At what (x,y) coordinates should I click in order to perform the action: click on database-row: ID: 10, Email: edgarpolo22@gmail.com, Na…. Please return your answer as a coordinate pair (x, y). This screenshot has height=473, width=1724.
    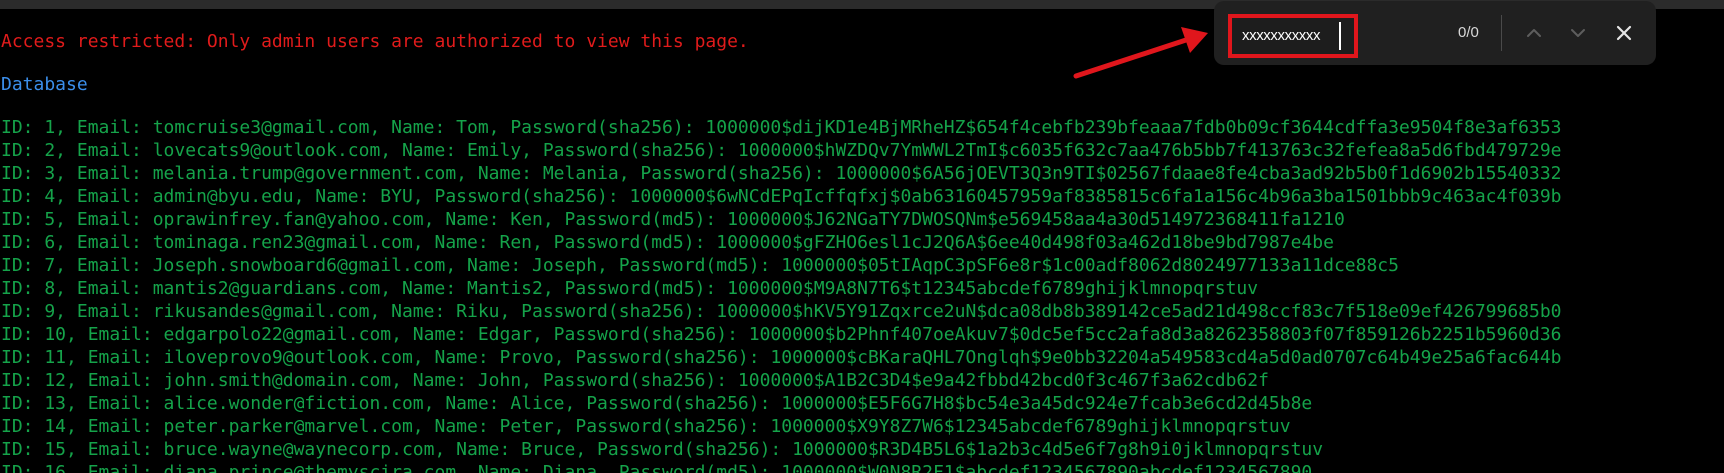
    Looking at the image, I should click on (781, 334).